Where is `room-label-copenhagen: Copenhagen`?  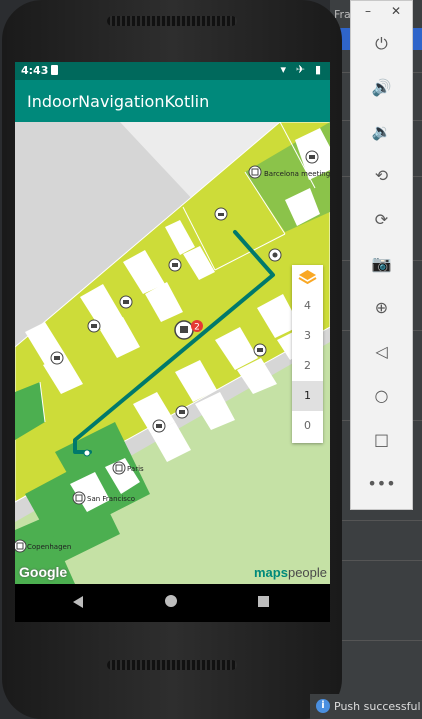 room-label-copenhagen: Copenhagen is located at coordinates (49, 547).